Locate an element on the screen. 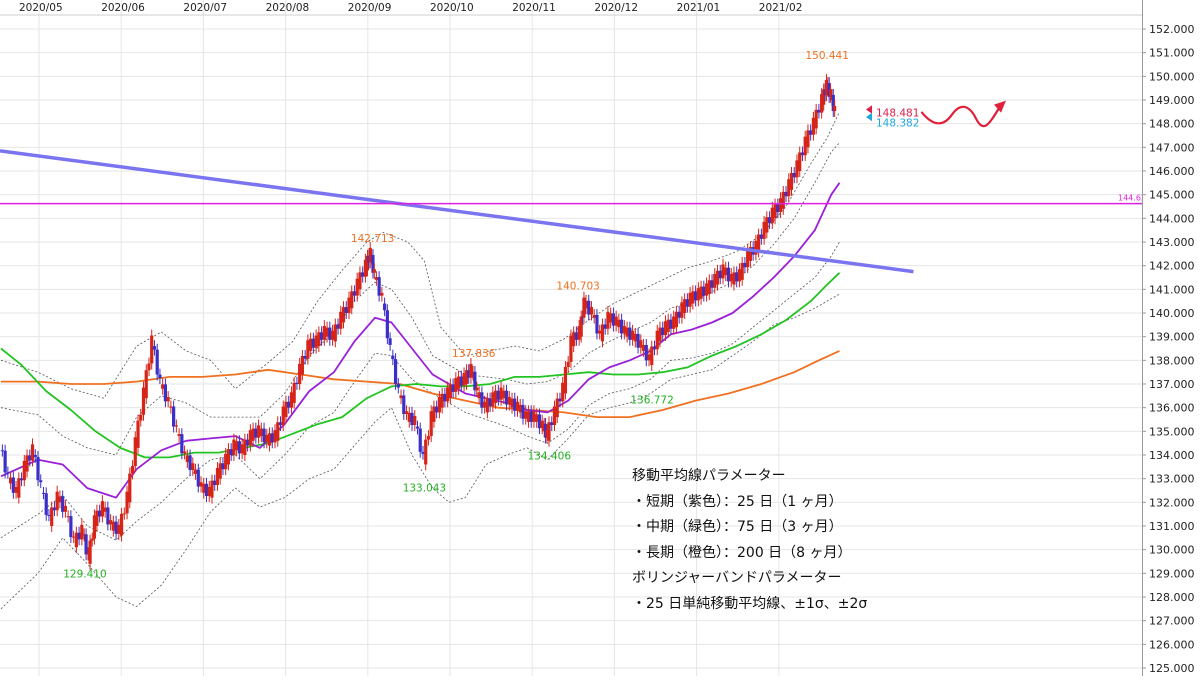 The image size is (1200, 680). y-tick-label: 125.000 is located at coordinates (1172, 668).